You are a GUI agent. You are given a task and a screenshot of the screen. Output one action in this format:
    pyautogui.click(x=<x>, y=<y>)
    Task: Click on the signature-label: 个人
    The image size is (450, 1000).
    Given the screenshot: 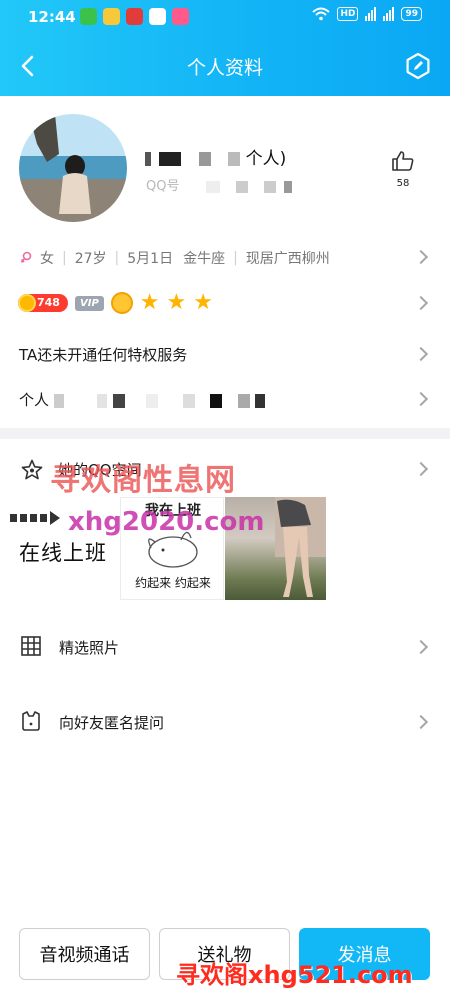 What is the action you would take?
    pyautogui.click(x=34, y=400)
    